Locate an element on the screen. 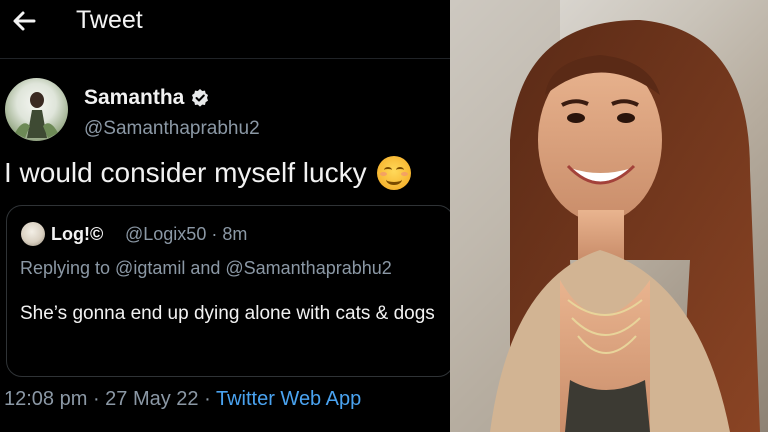  emoji-mouth is located at coordinates (393, 179).